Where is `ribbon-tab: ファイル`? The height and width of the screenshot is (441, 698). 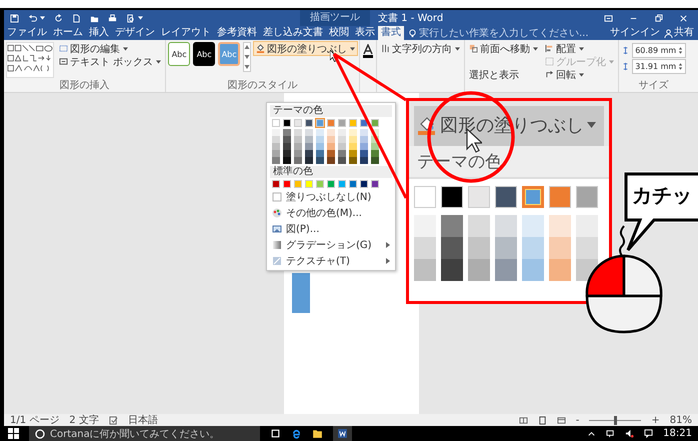
ribbon-tab: ファイル is located at coordinates (27, 33).